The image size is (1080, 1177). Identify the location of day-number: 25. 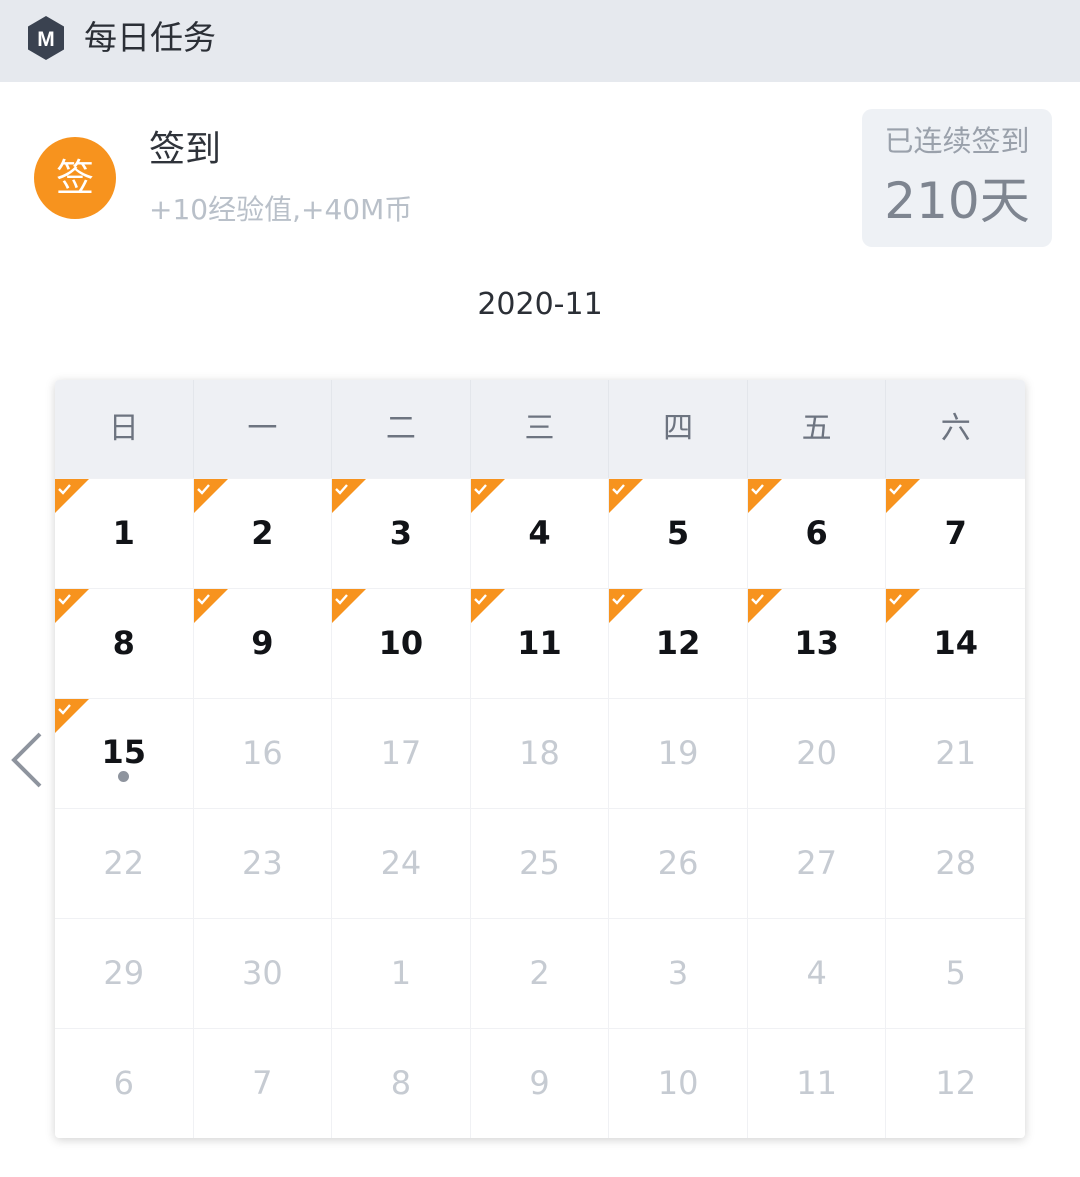
(539, 863).